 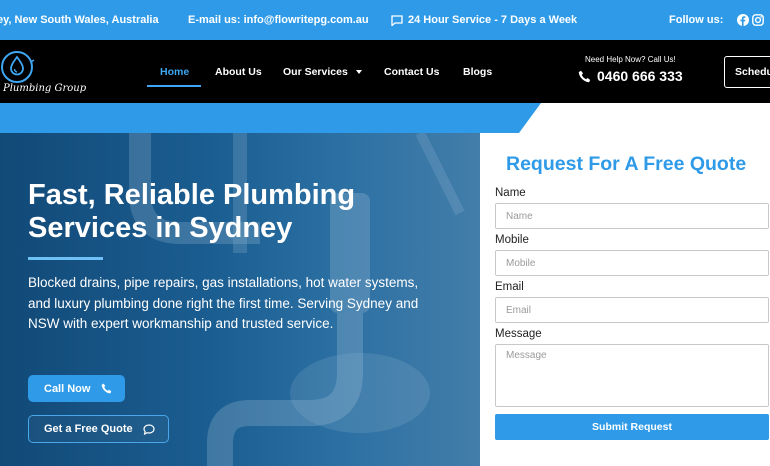 What do you see at coordinates (640, 76) in the screenshot?
I see `header-phone-number: 0460 666 333` at bounding box center [640, 76].